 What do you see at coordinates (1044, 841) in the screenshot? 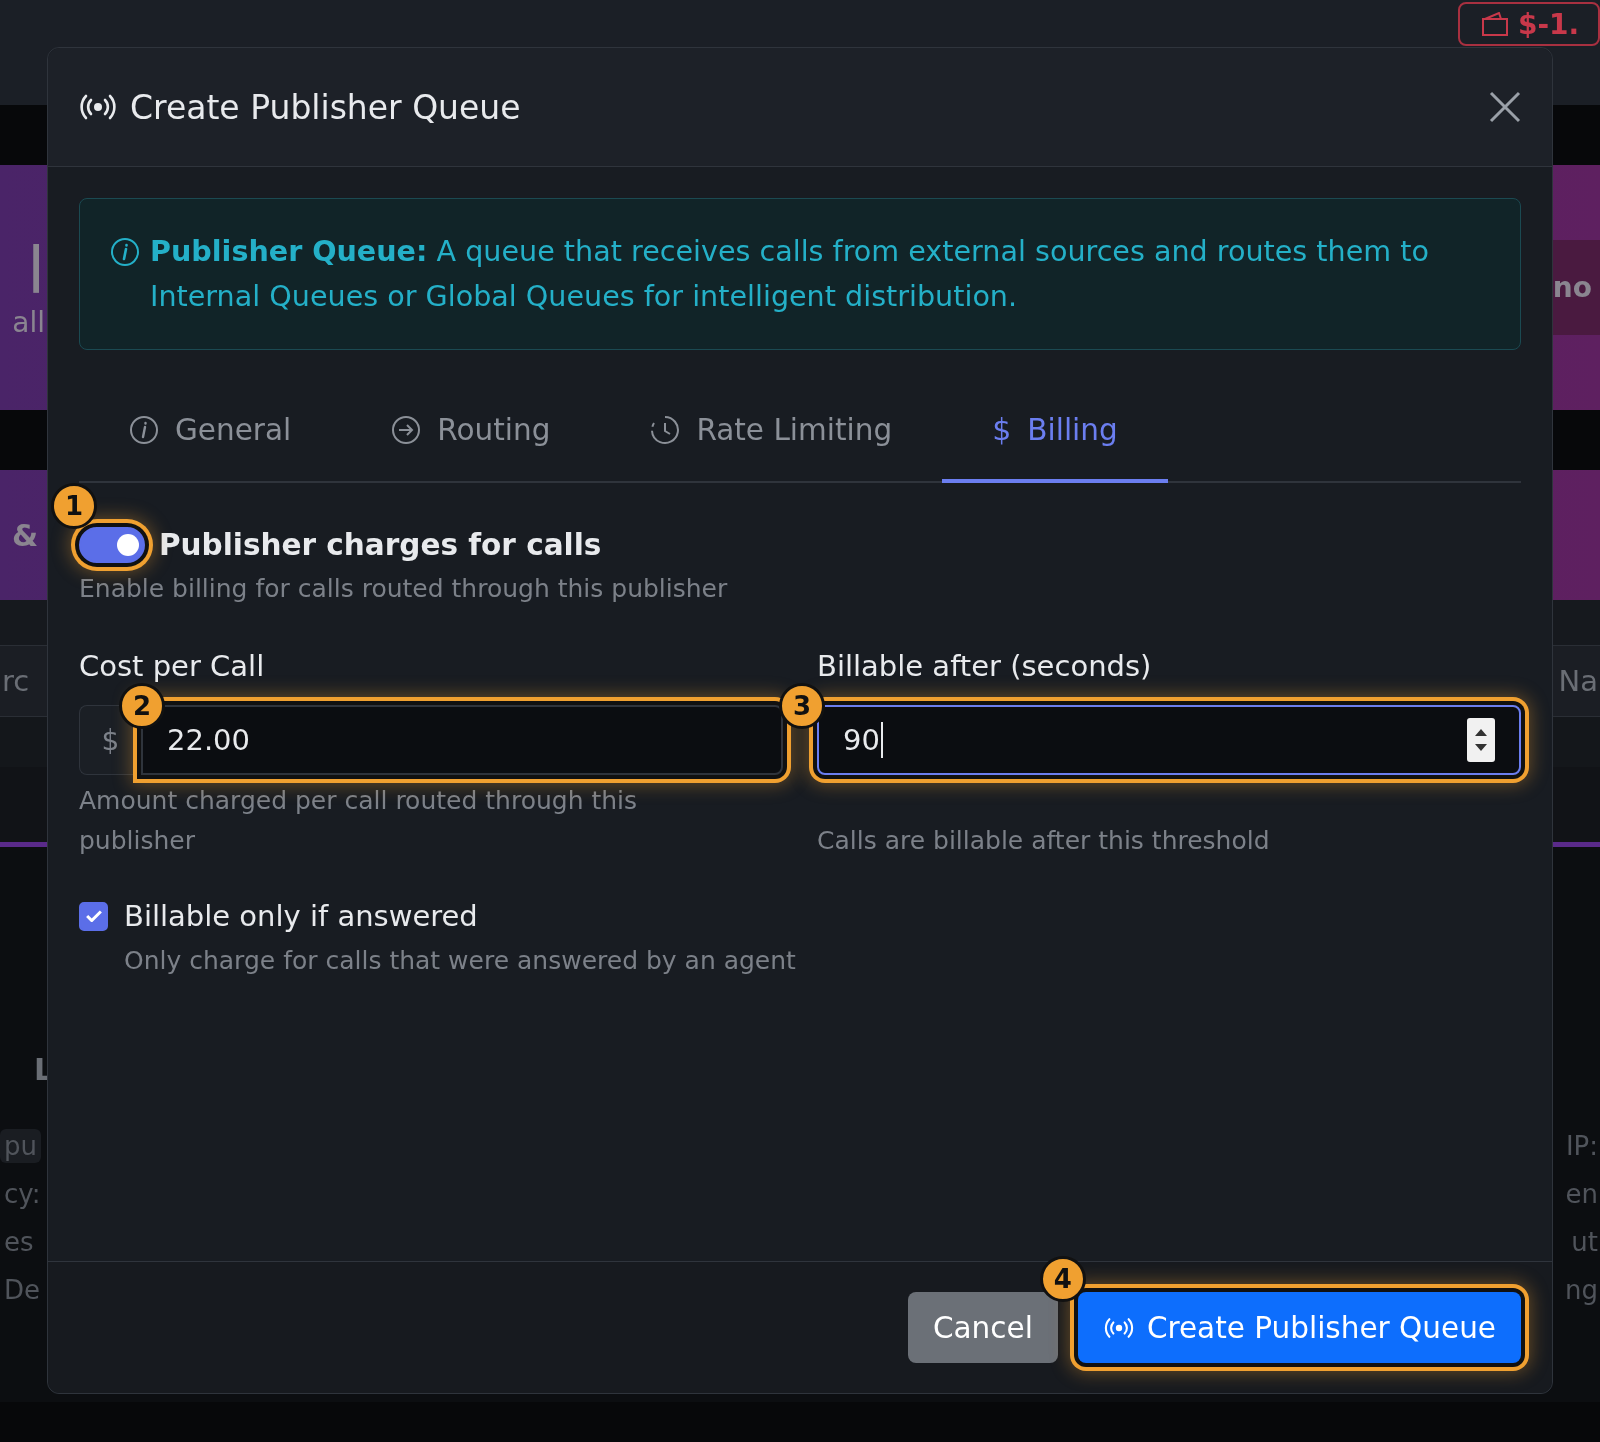
I see `help-text: Calls are billable after this threshold` at bounding box center [1044, 841].